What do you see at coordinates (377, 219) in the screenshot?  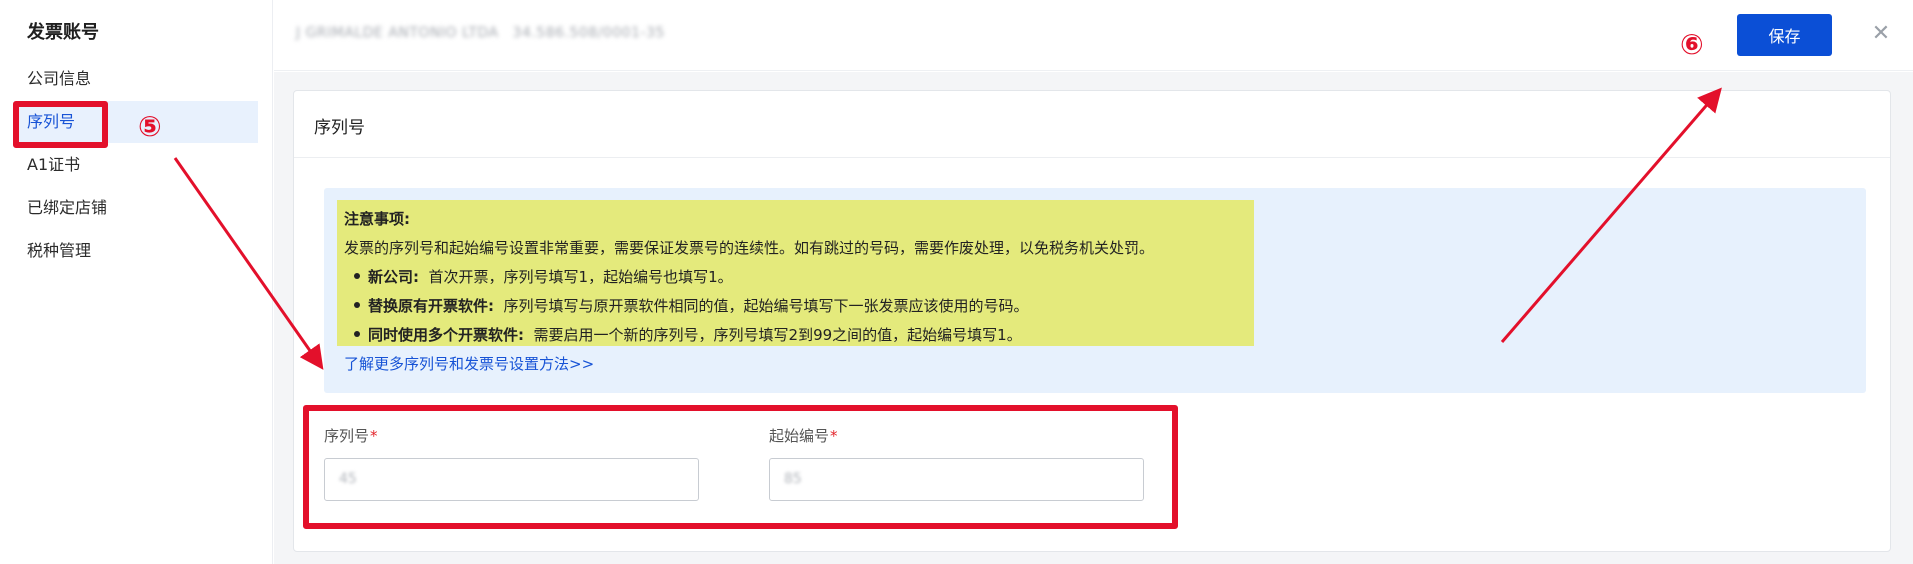 I see `notice-title: 注意事项:` at bounding box center [377, 219].